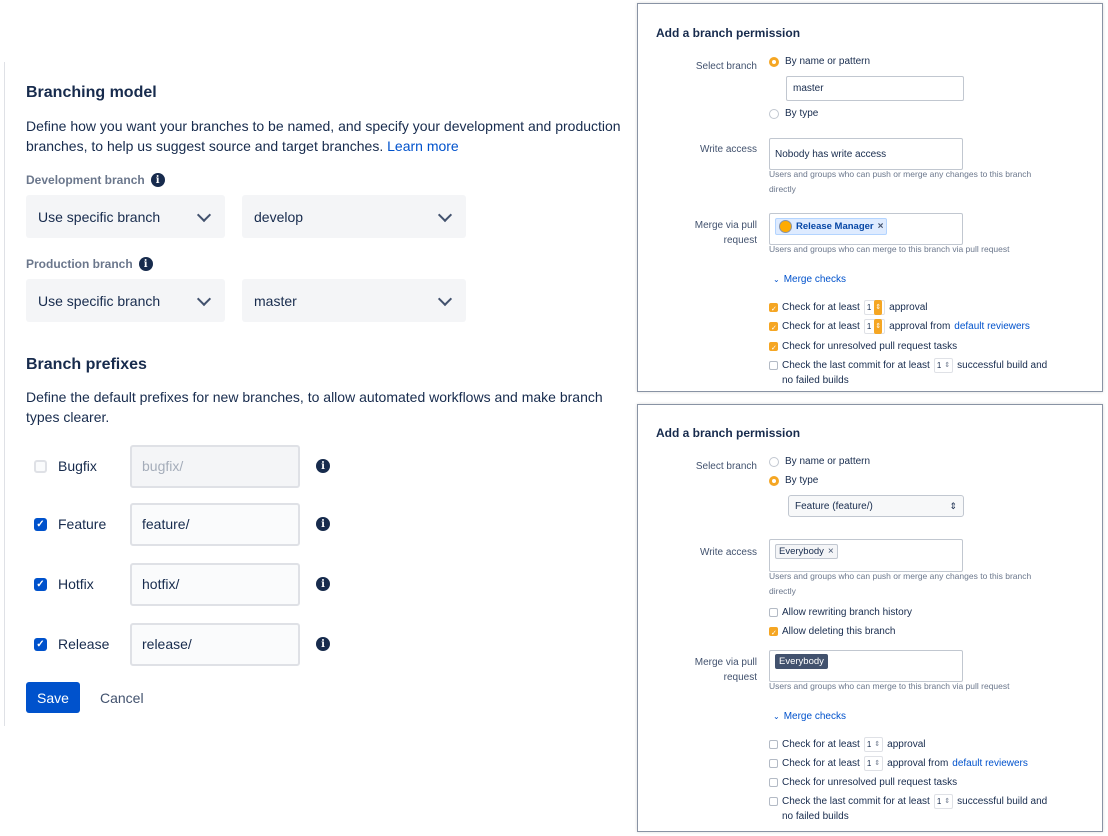  I want to click on group-tag-selected: Everybody, so click(801, 661).